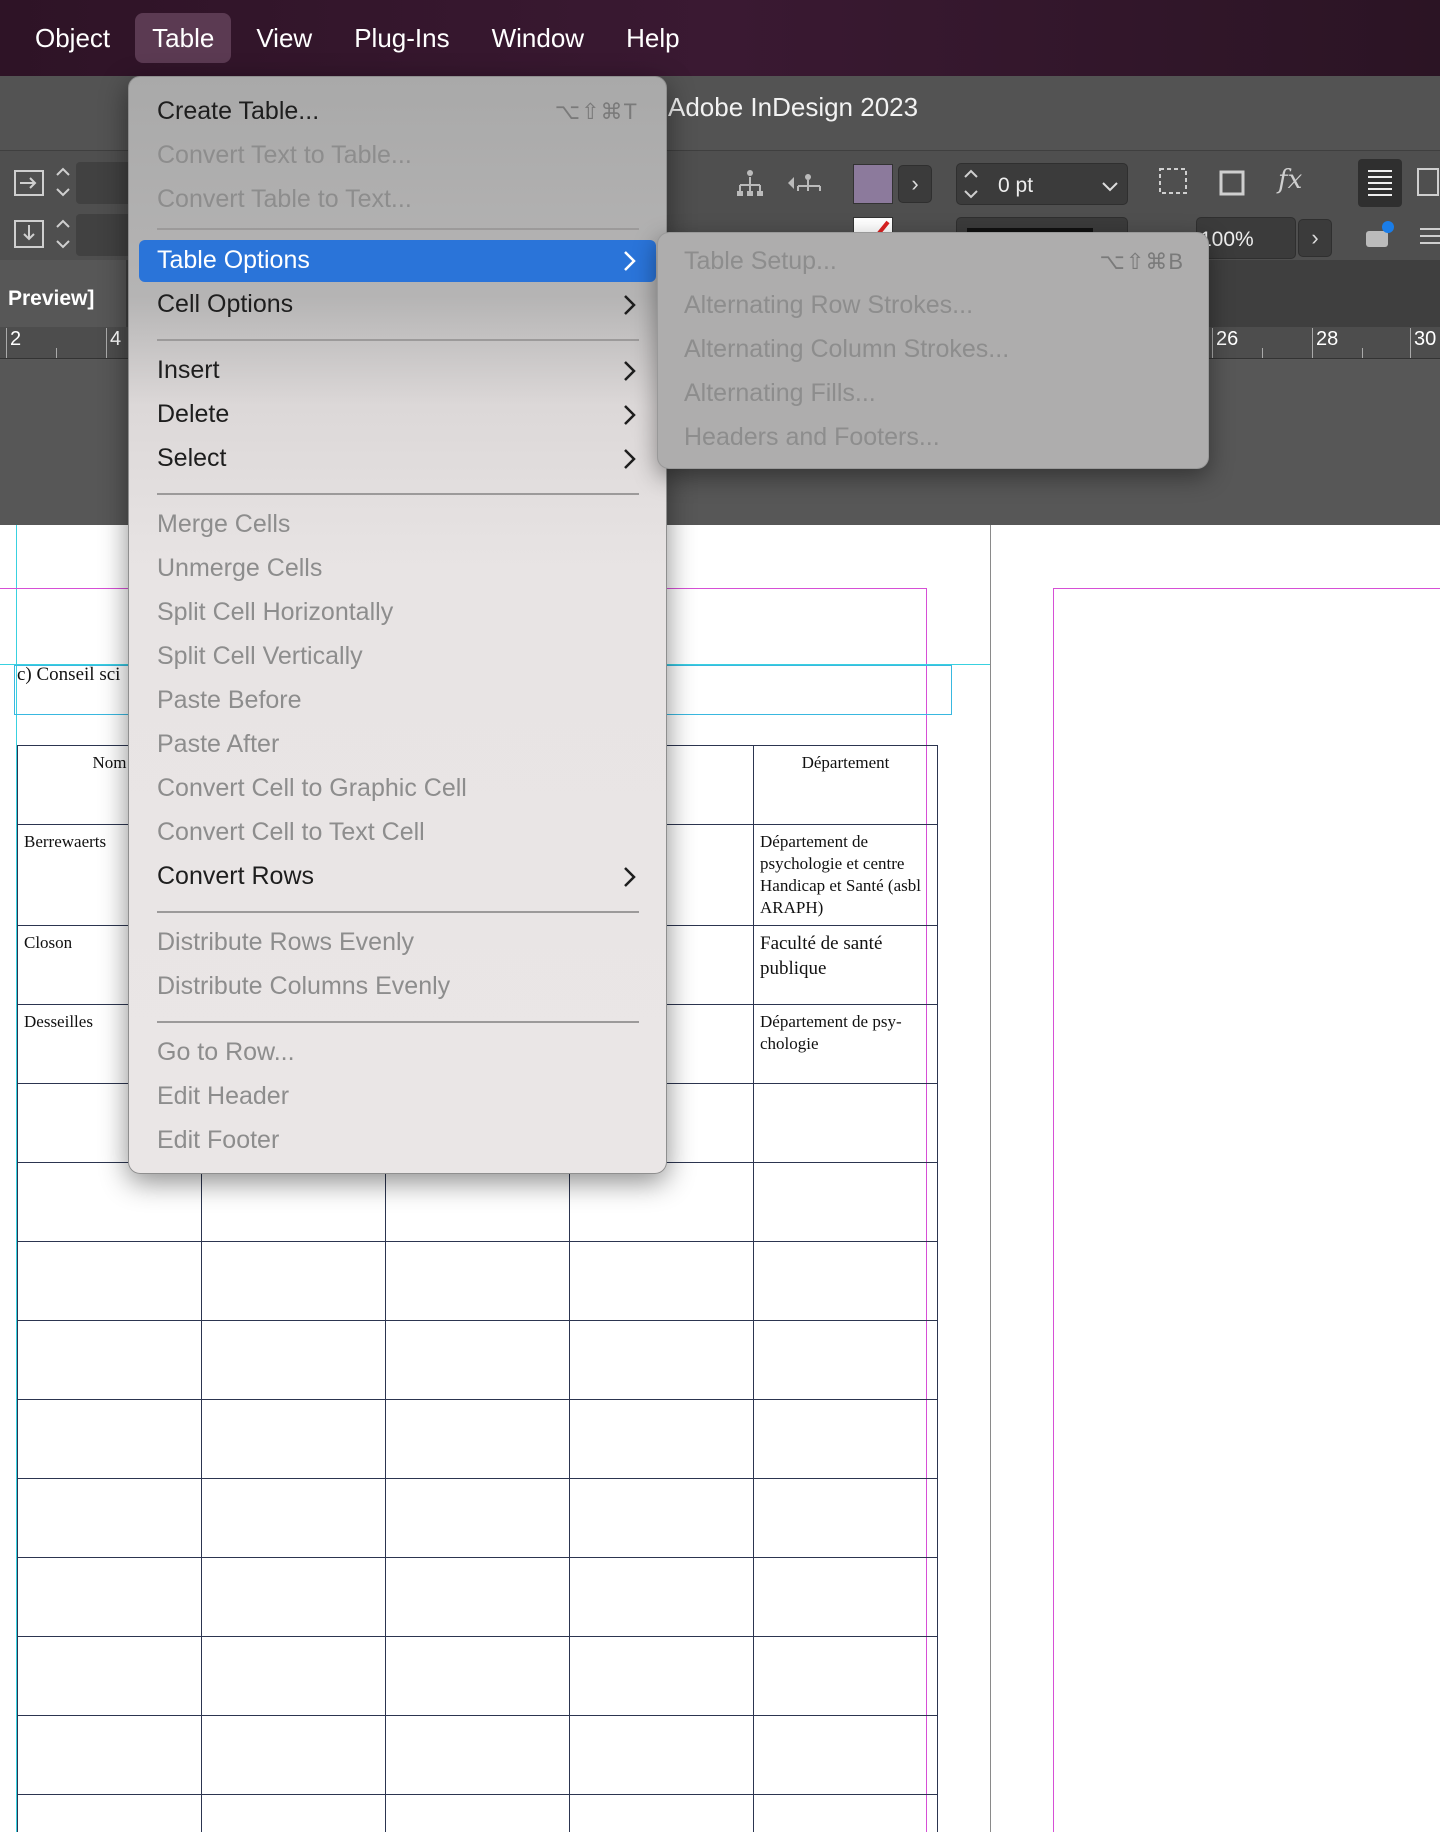 The width and height of the screenshot is (1440, 1832). What do you see at coordinates (397, 371) in the screenshot?
I see `menu-item-insert: Insert` at bounding box center [397, 371].